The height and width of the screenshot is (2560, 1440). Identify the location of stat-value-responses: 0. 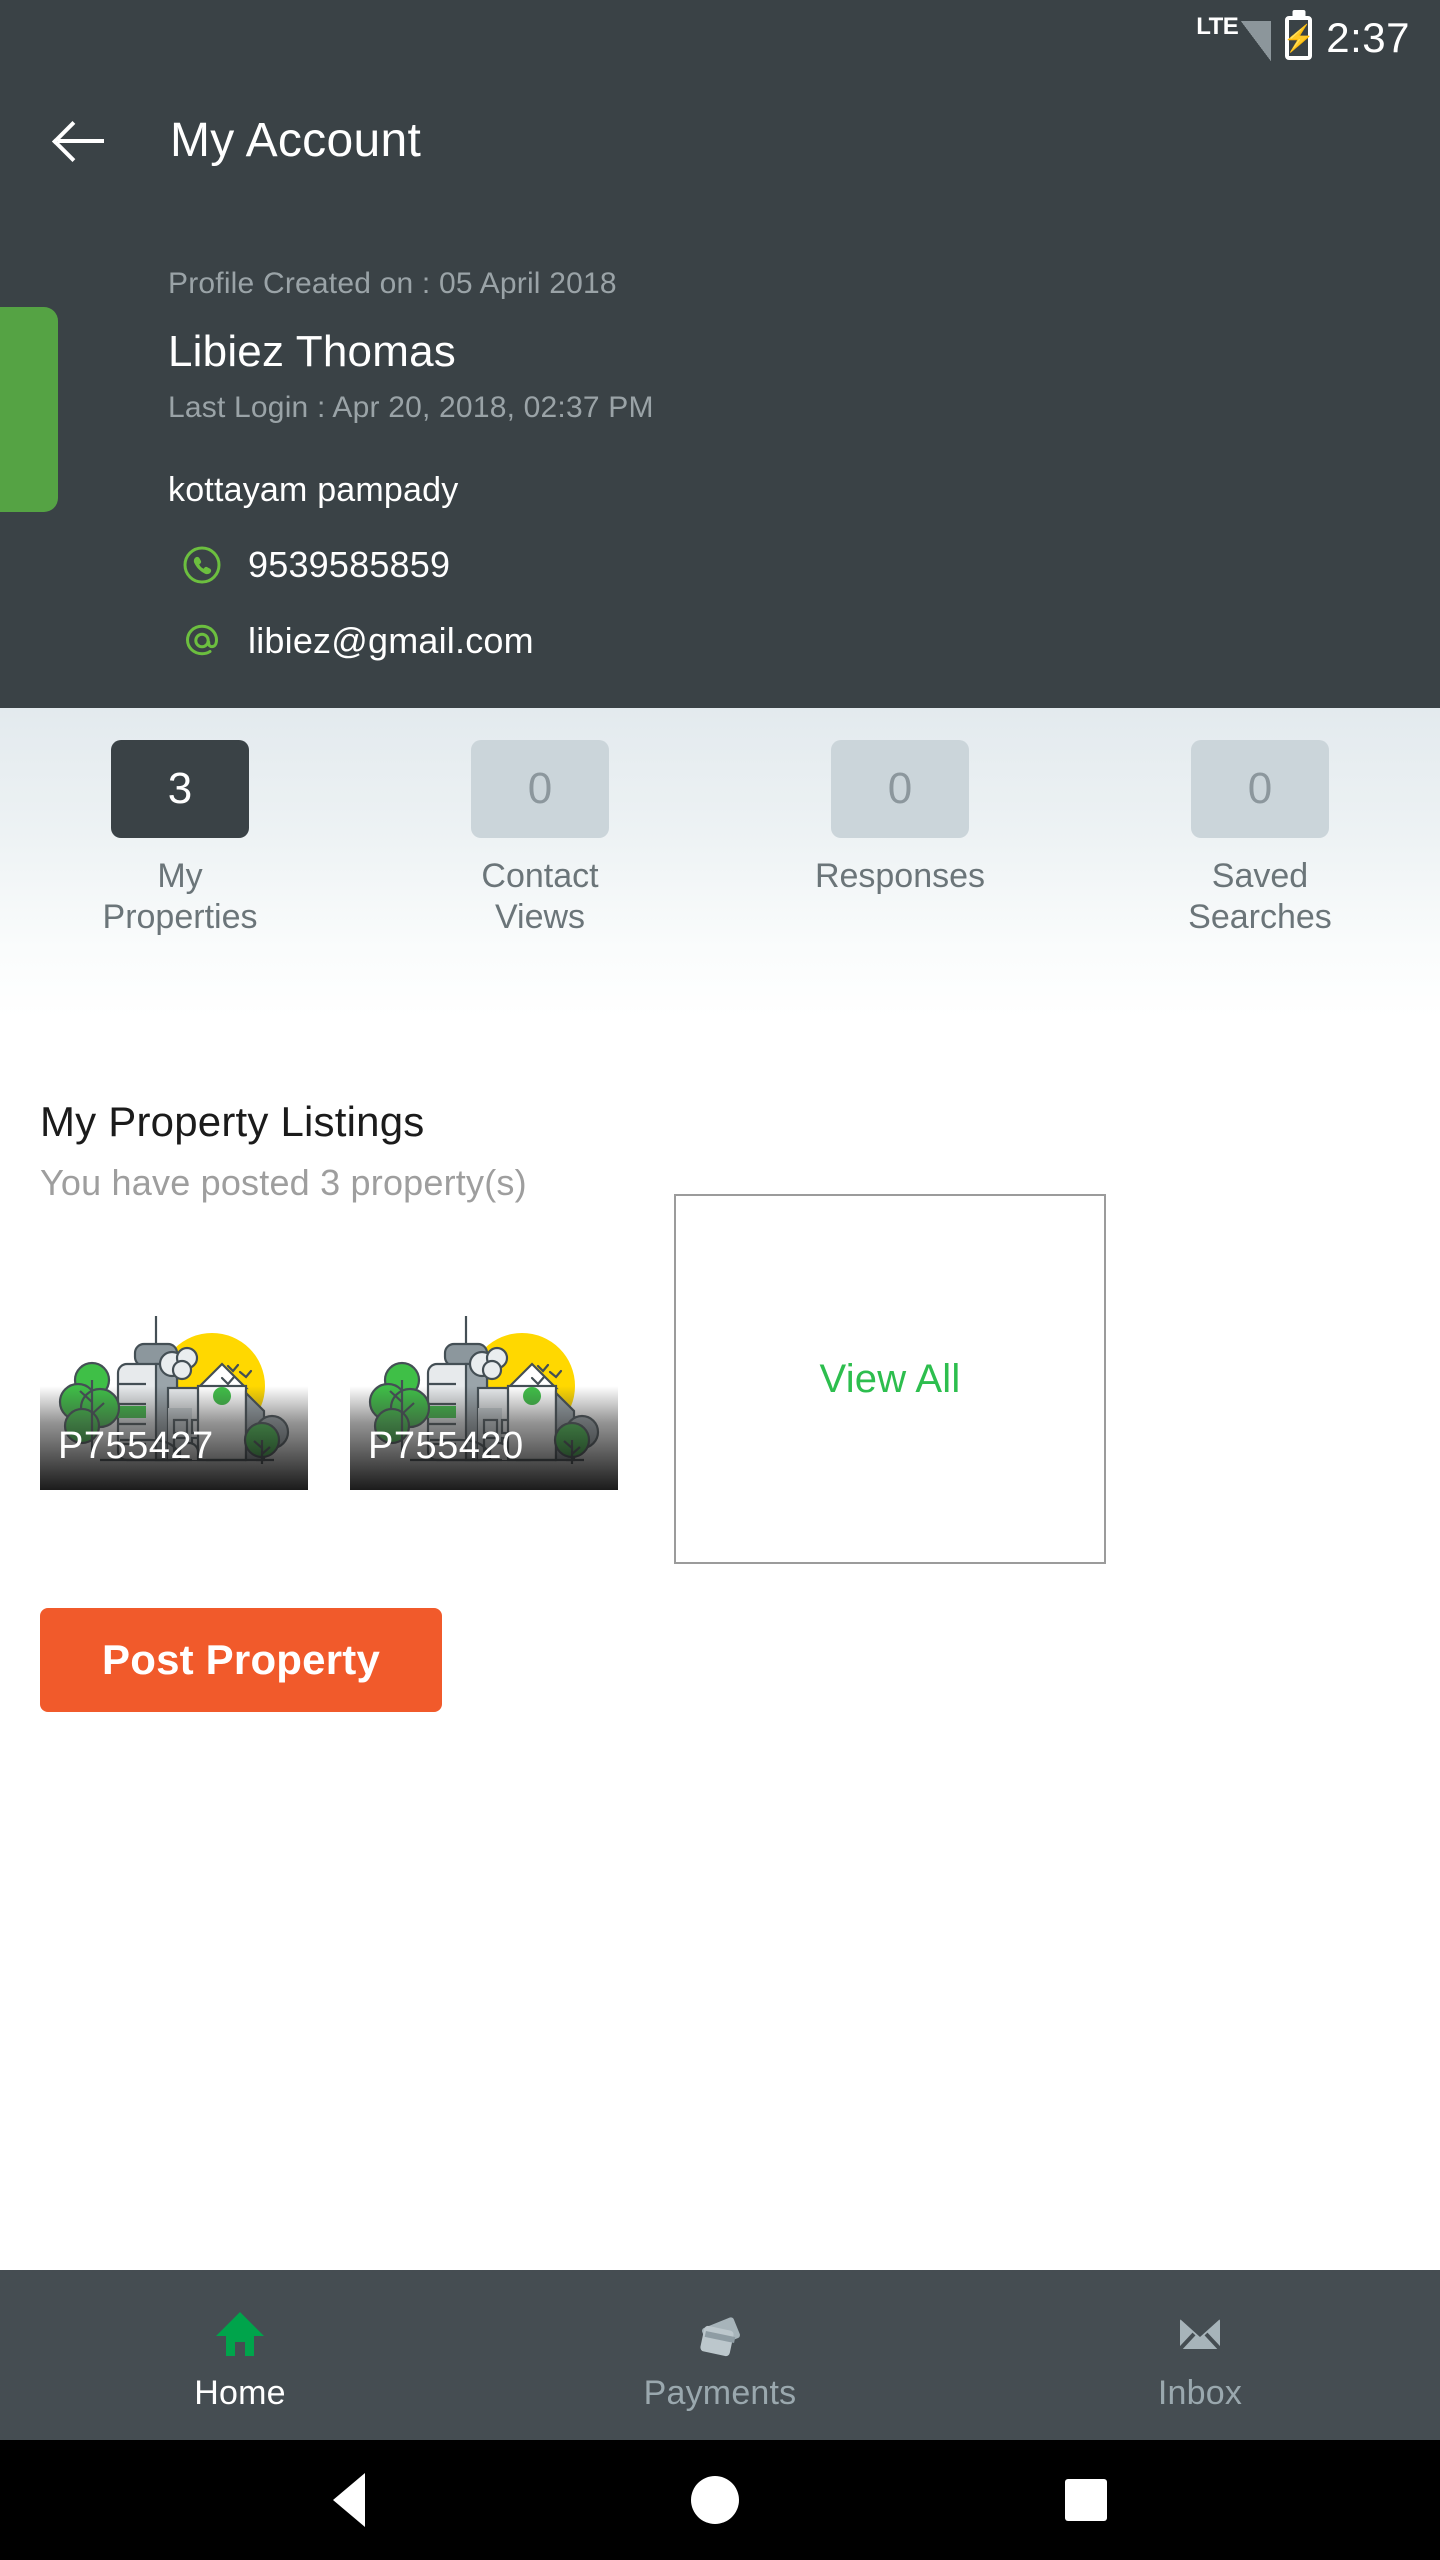
(900, 789).